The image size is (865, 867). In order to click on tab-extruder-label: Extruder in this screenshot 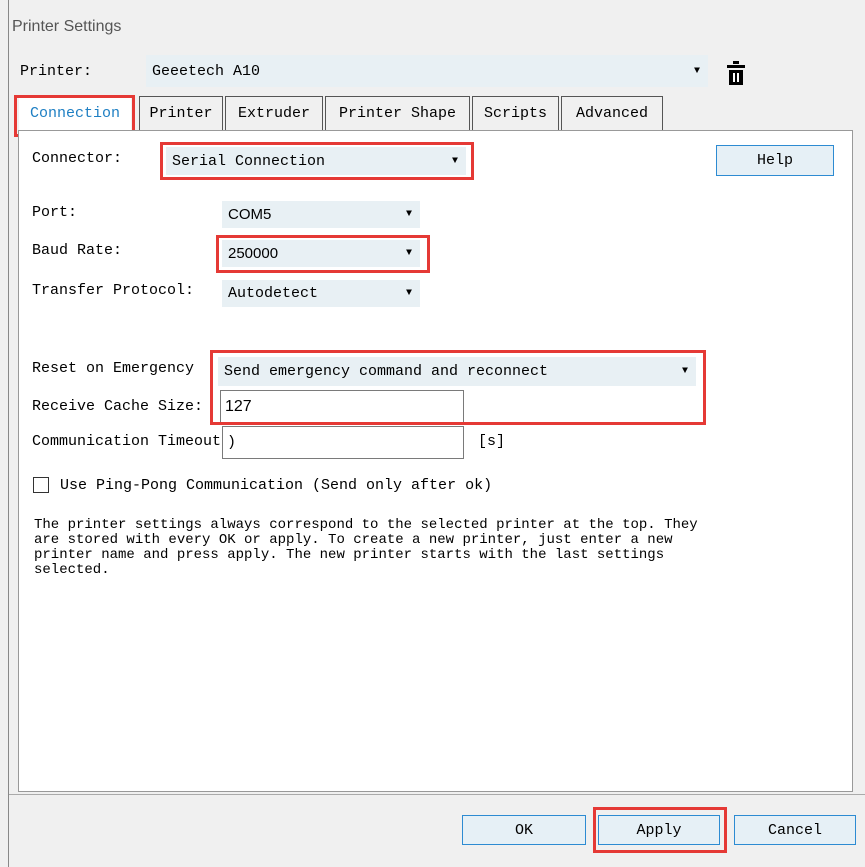, I will do `click(273, 113)`.